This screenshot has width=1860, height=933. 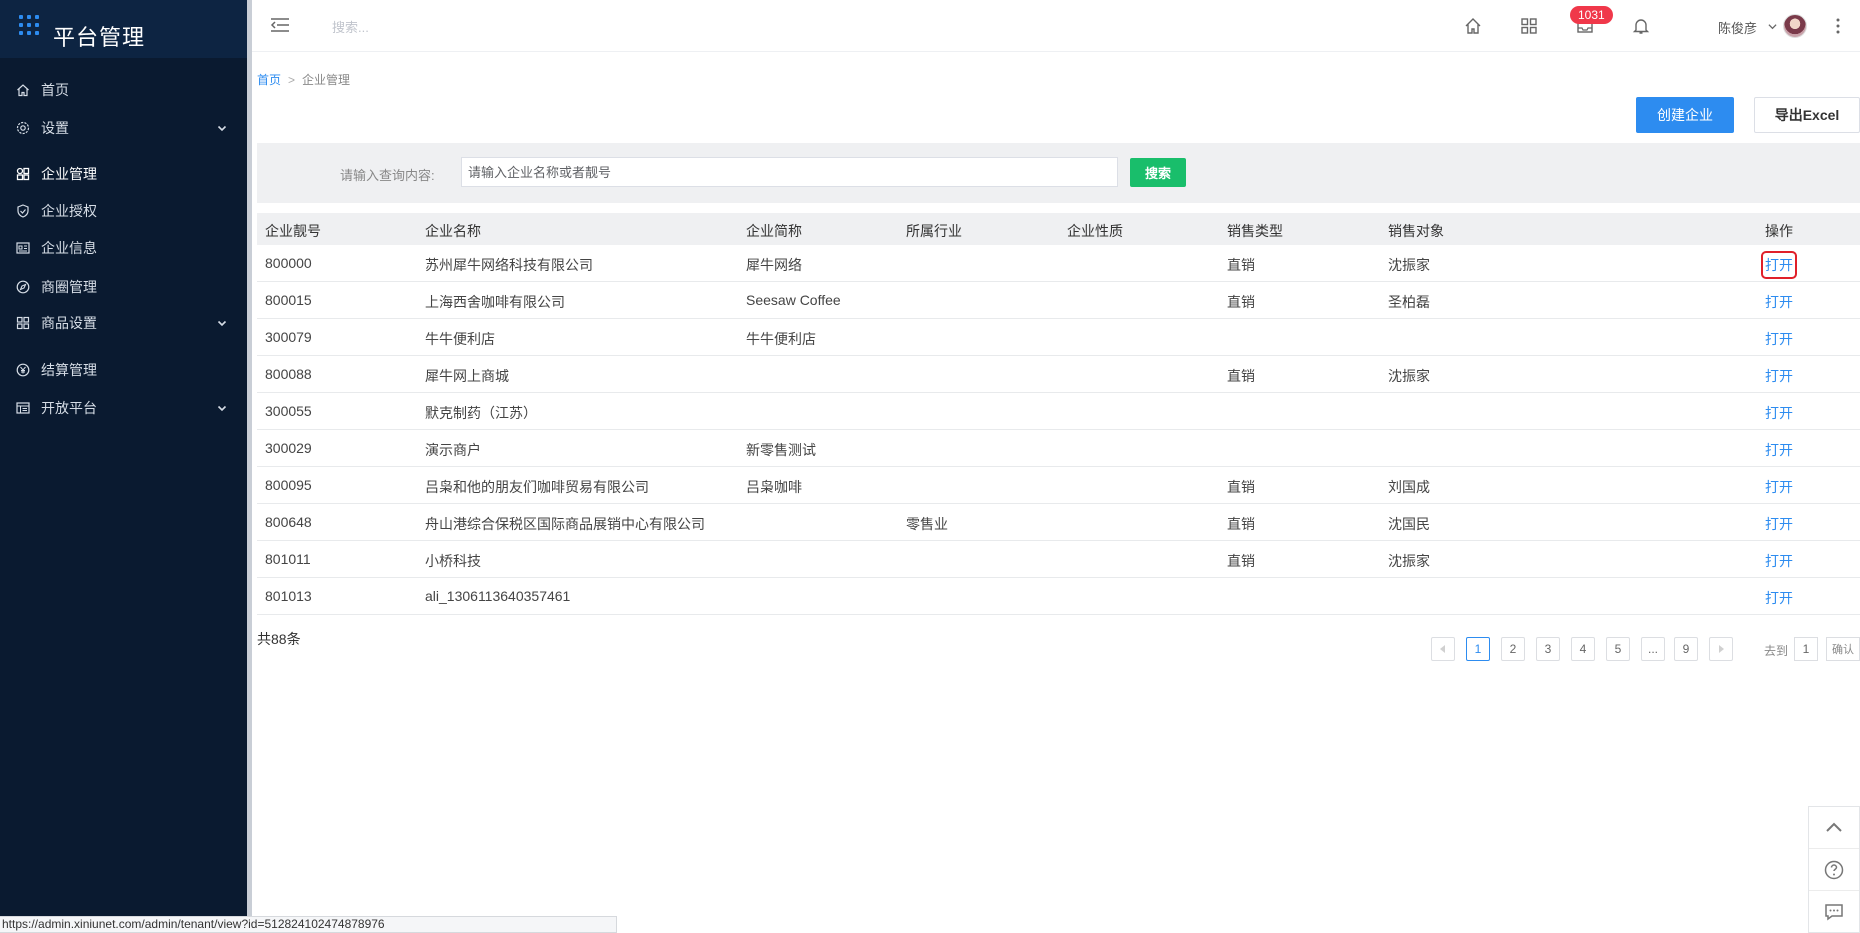 I want to click on table-row: 800000 苏州犀牛网络科技有限公司 犀牛网络 直销 沈振家 打开, so click(x=1058, y=263).